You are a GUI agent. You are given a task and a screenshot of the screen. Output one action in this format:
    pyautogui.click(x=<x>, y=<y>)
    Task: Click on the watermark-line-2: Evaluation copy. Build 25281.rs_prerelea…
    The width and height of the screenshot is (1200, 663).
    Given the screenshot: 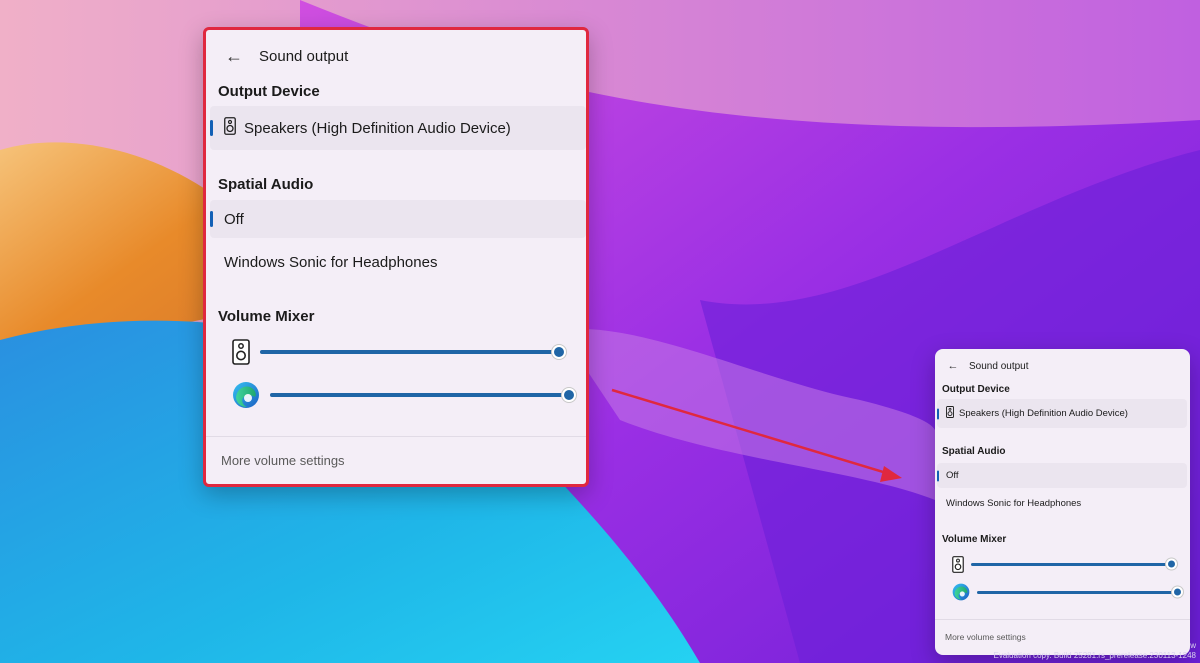 What is the action you would take?
    pyautogui.click(x=1094, y=655)
    